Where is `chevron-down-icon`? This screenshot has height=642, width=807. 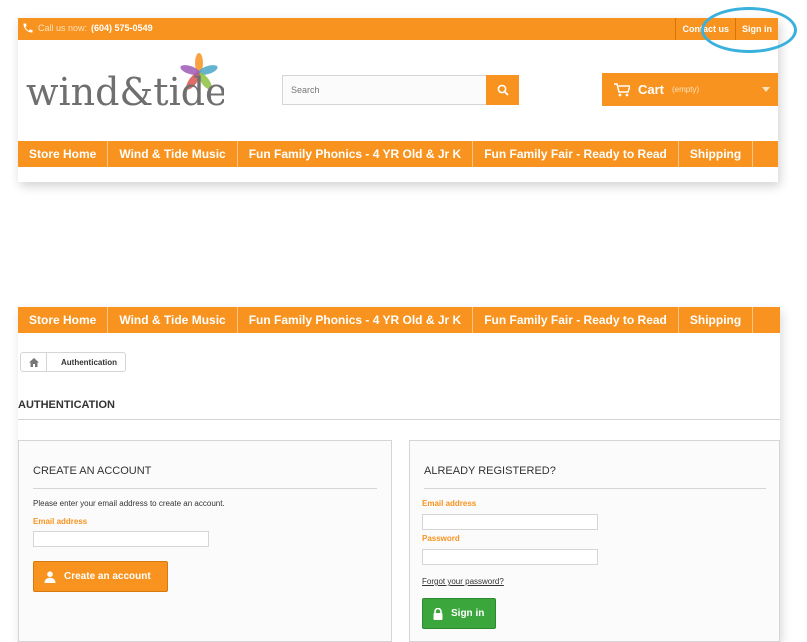 chevron-down-icon is located at coordinates (766, 89).